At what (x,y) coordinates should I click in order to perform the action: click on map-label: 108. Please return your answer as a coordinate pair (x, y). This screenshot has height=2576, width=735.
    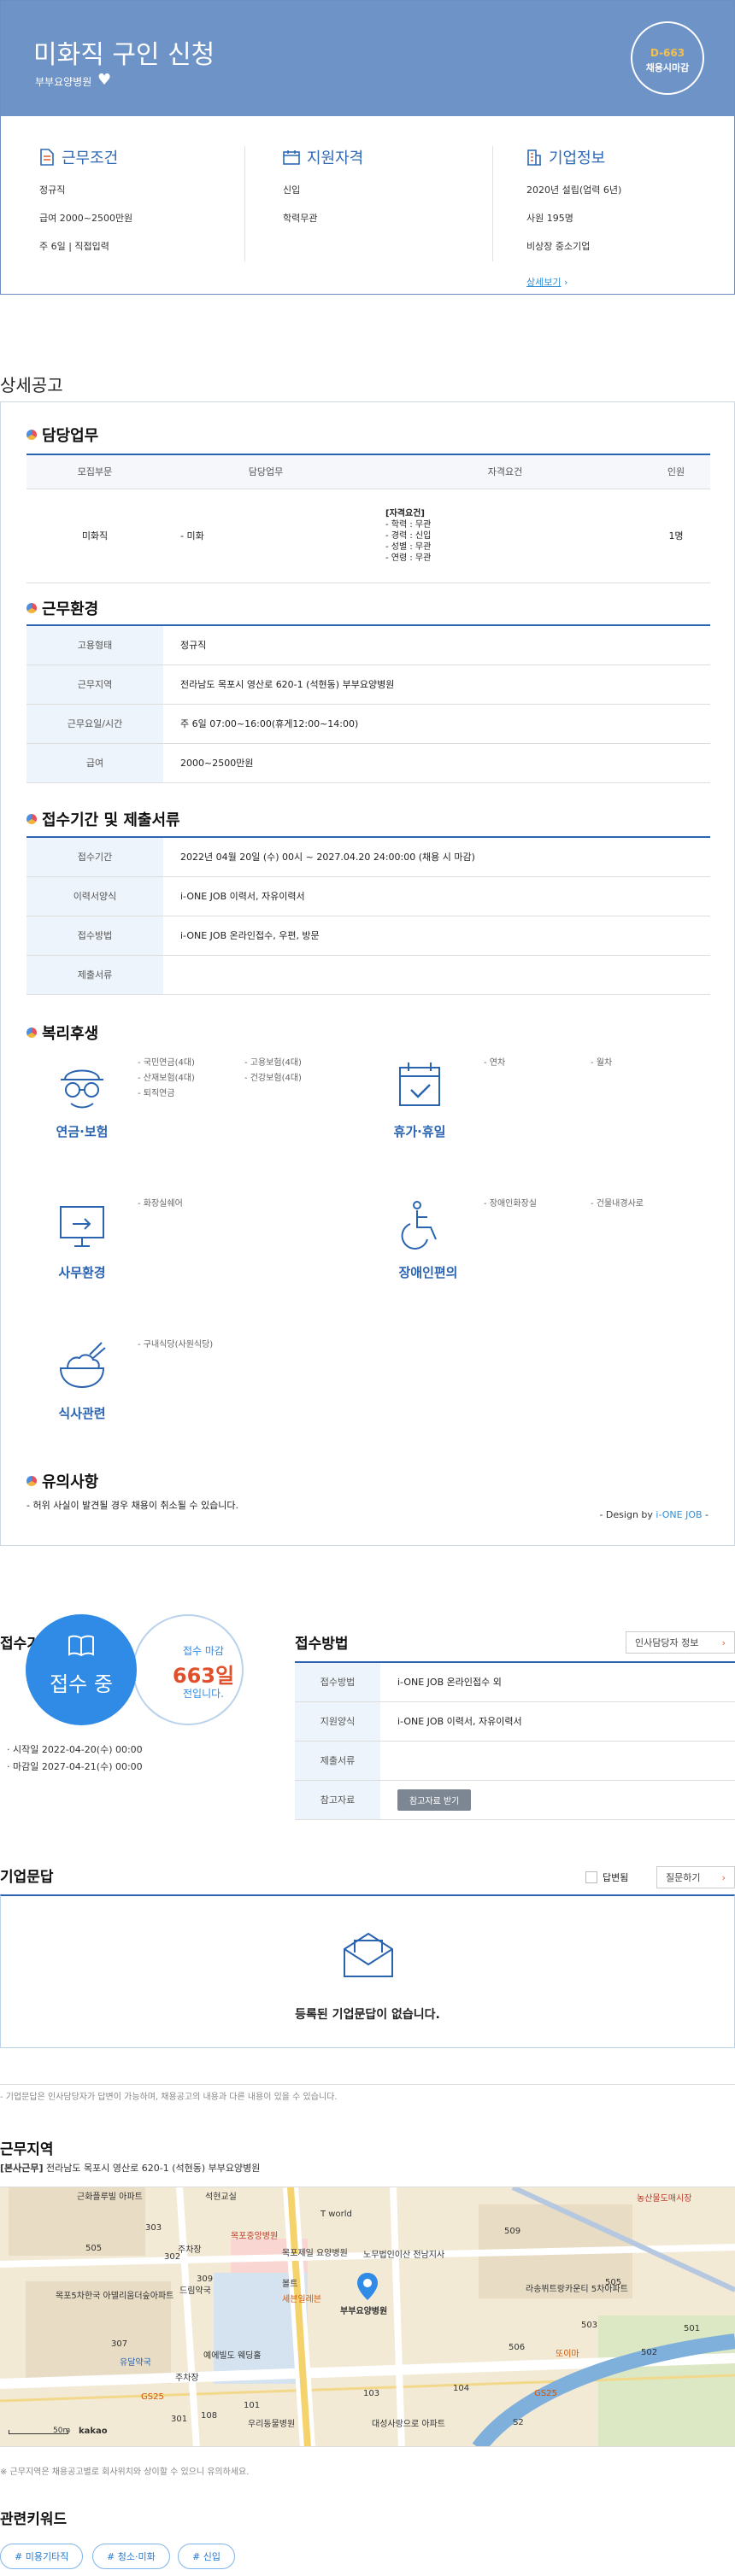
    Looking at the image, I should click on (209, 2416).